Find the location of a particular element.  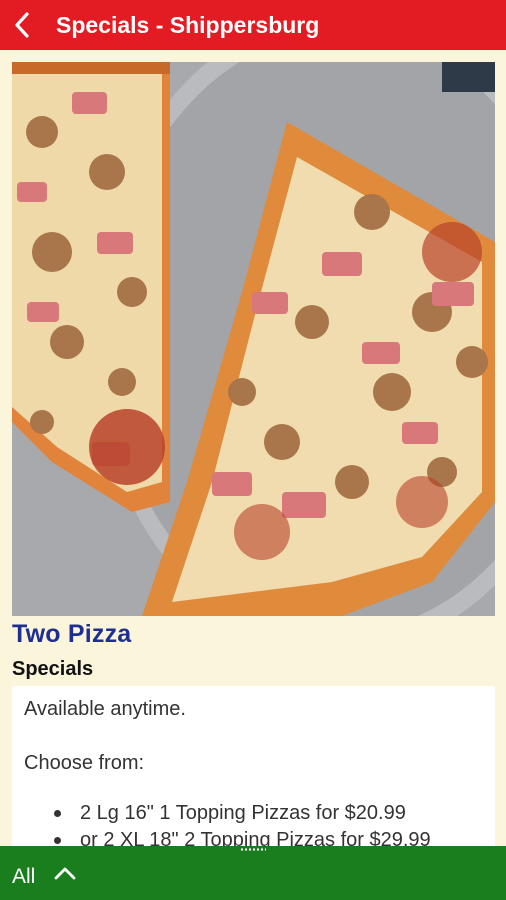

bottom-bar: All is located at coordinates (253, 873).